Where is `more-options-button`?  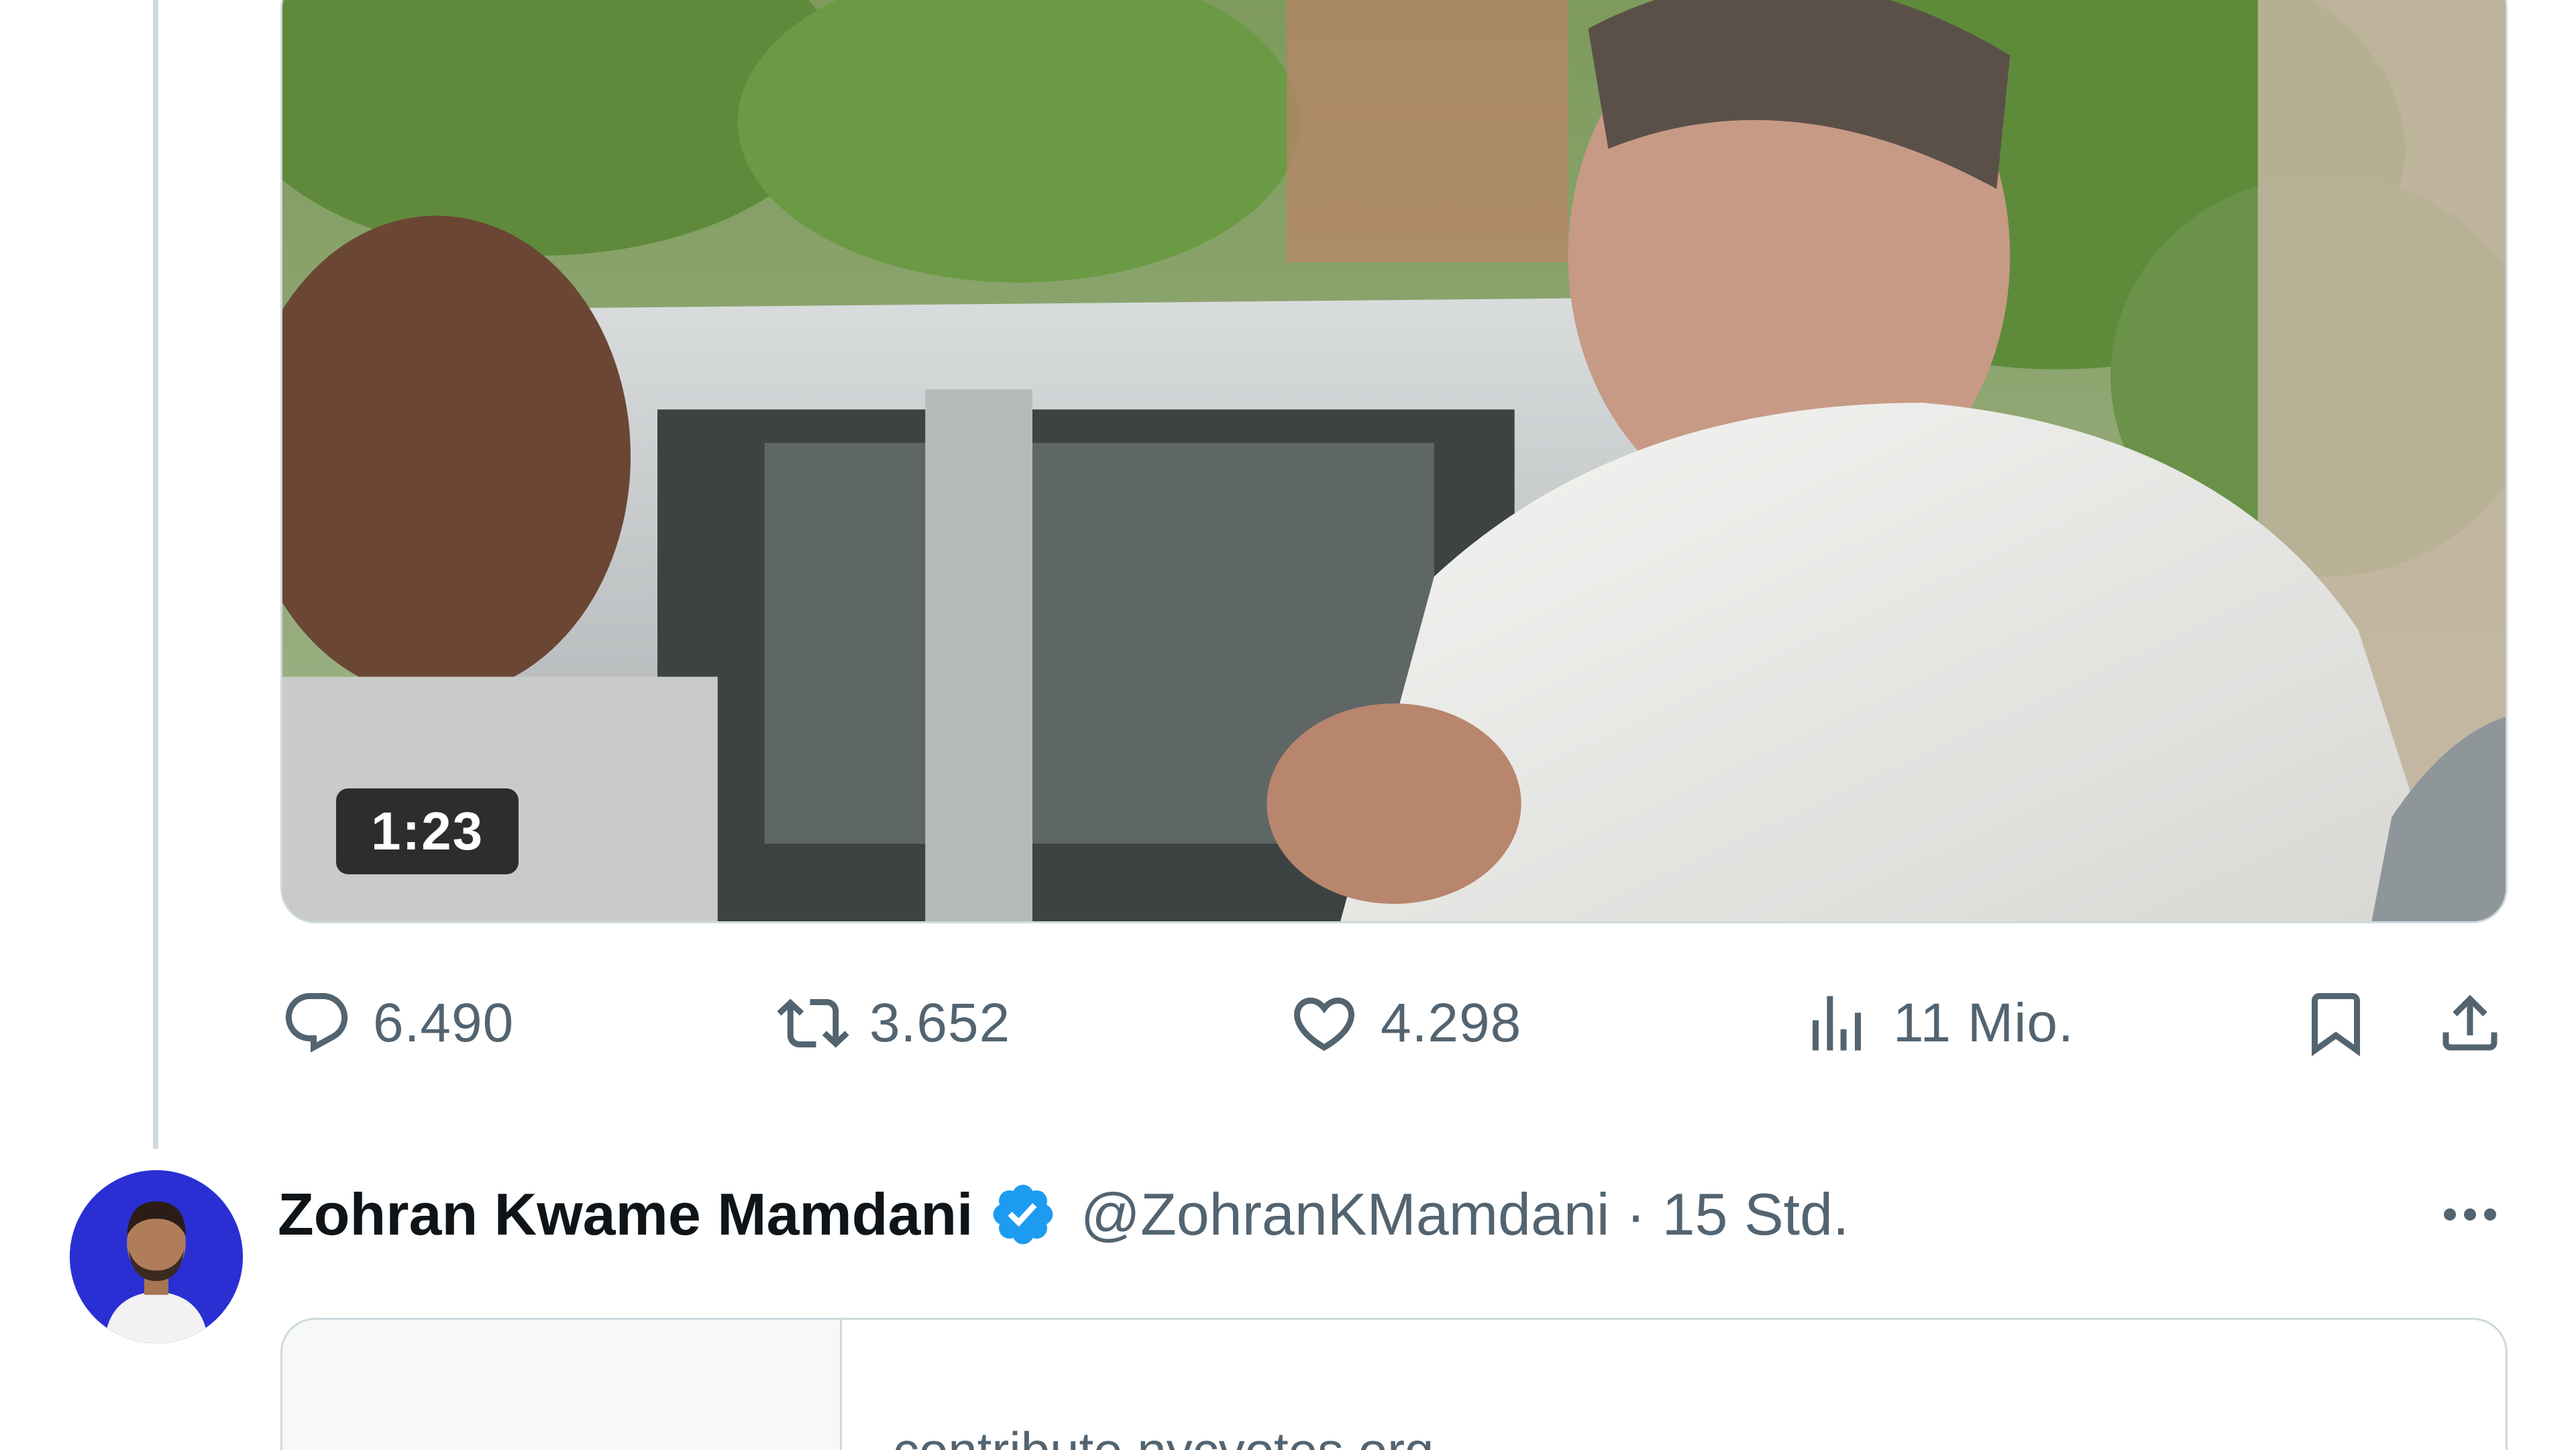 more-options-button is located at coordinates (2470, 1214).